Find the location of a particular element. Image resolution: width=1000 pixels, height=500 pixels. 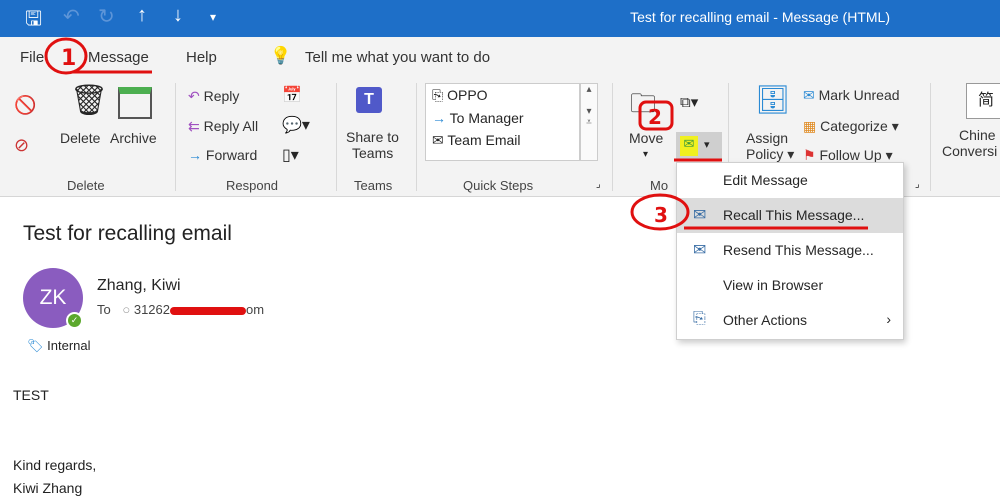

chinese-conversion-icon: 简 is located at coordinates (983, 101).